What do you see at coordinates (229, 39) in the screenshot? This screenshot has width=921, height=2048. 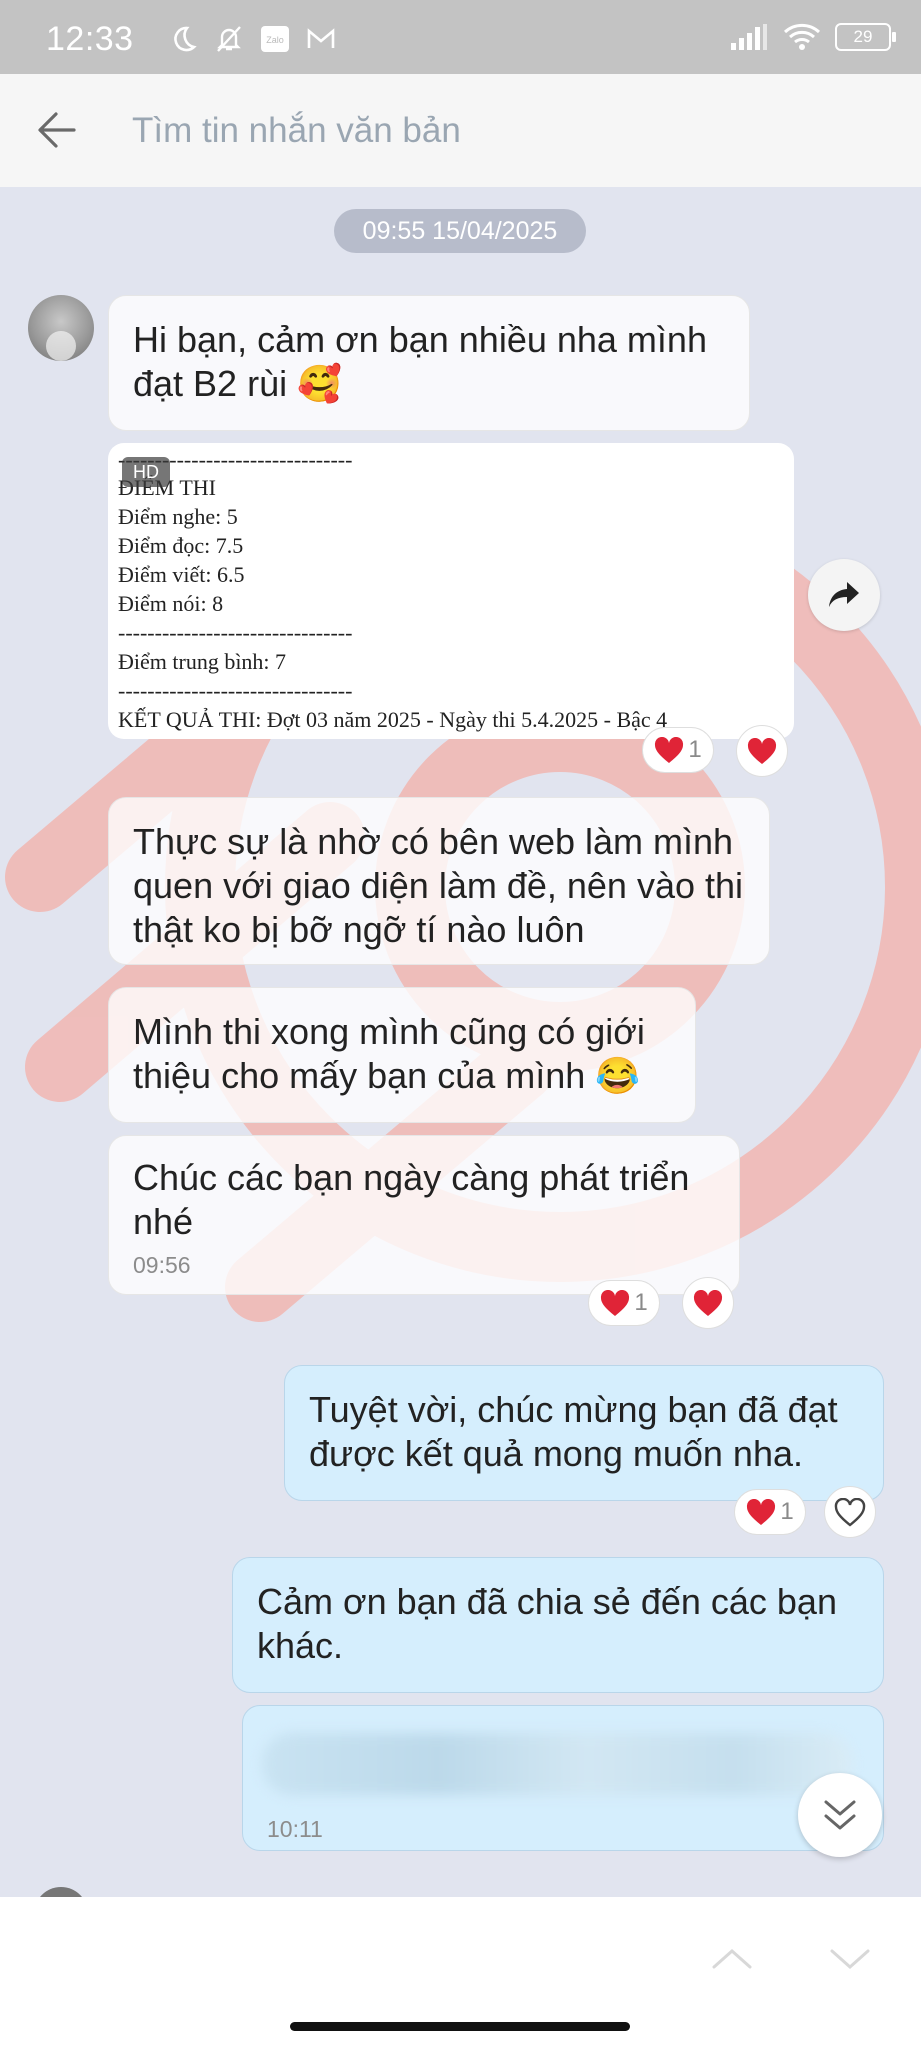 I see `bell-off-icon` at bounding box center [229, 39].